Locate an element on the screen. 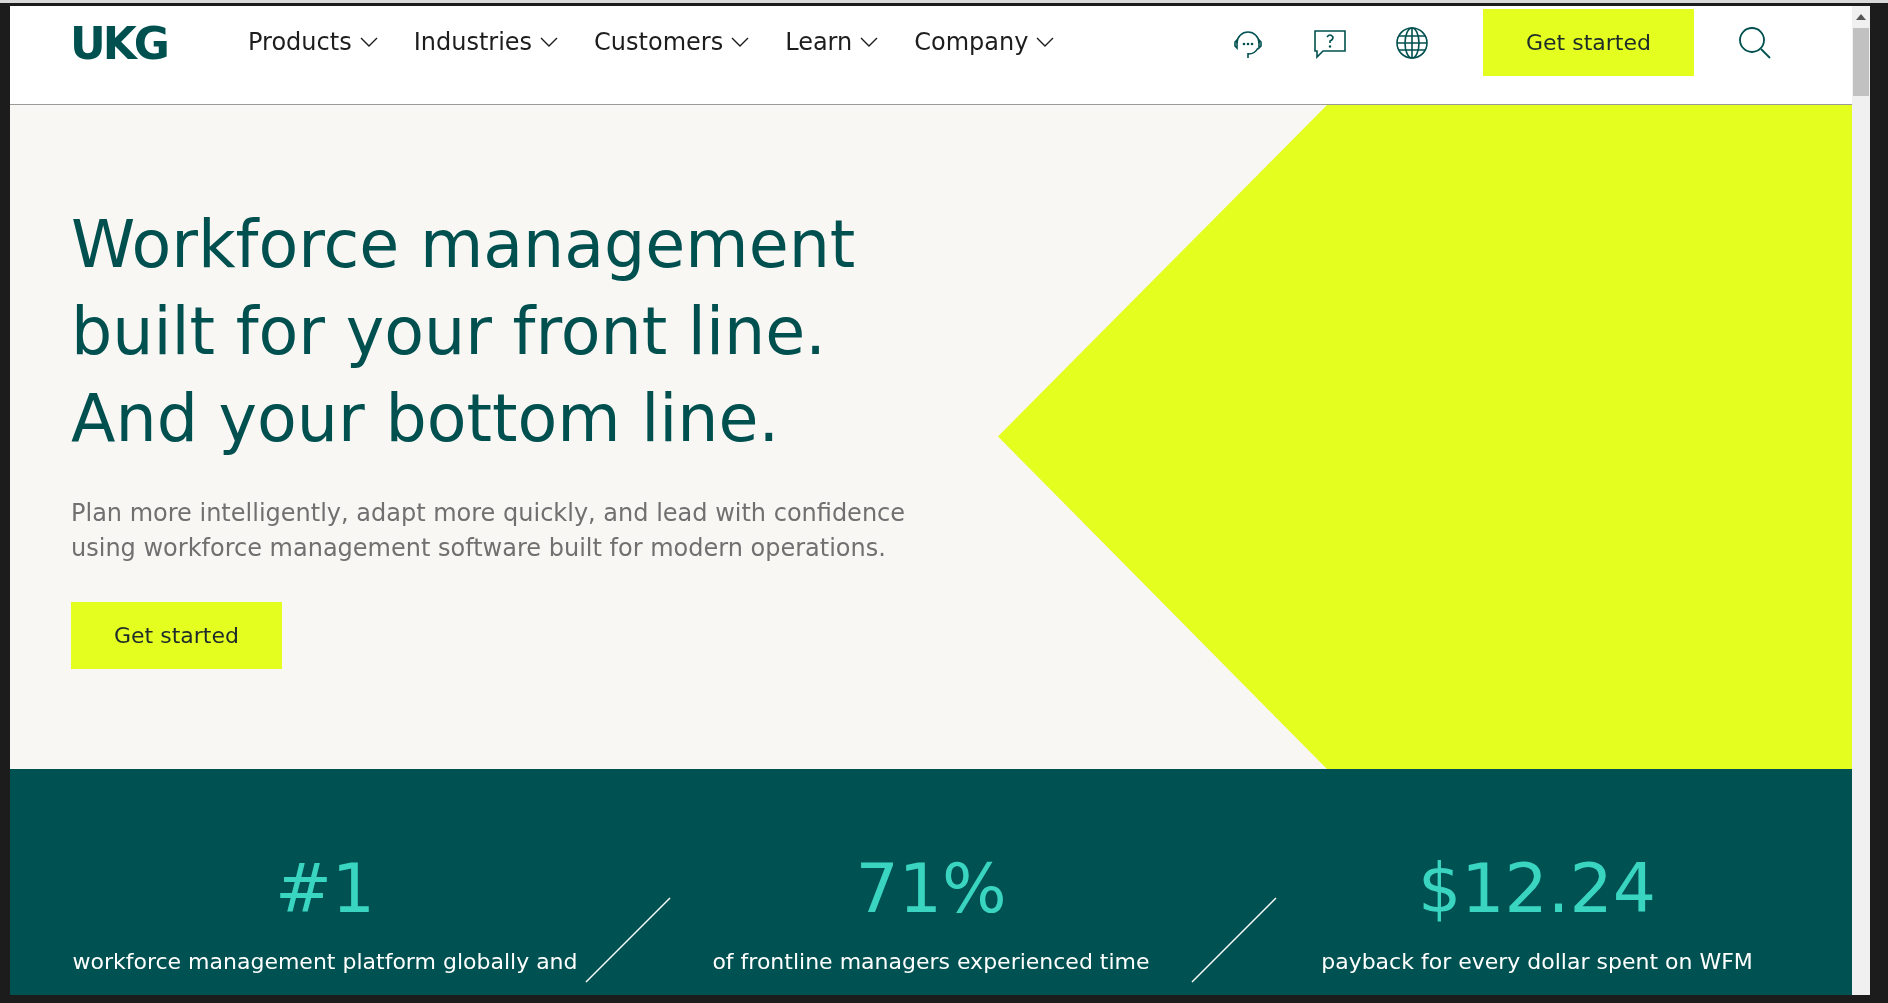  search-icon is located at coordinates (1755, 42).